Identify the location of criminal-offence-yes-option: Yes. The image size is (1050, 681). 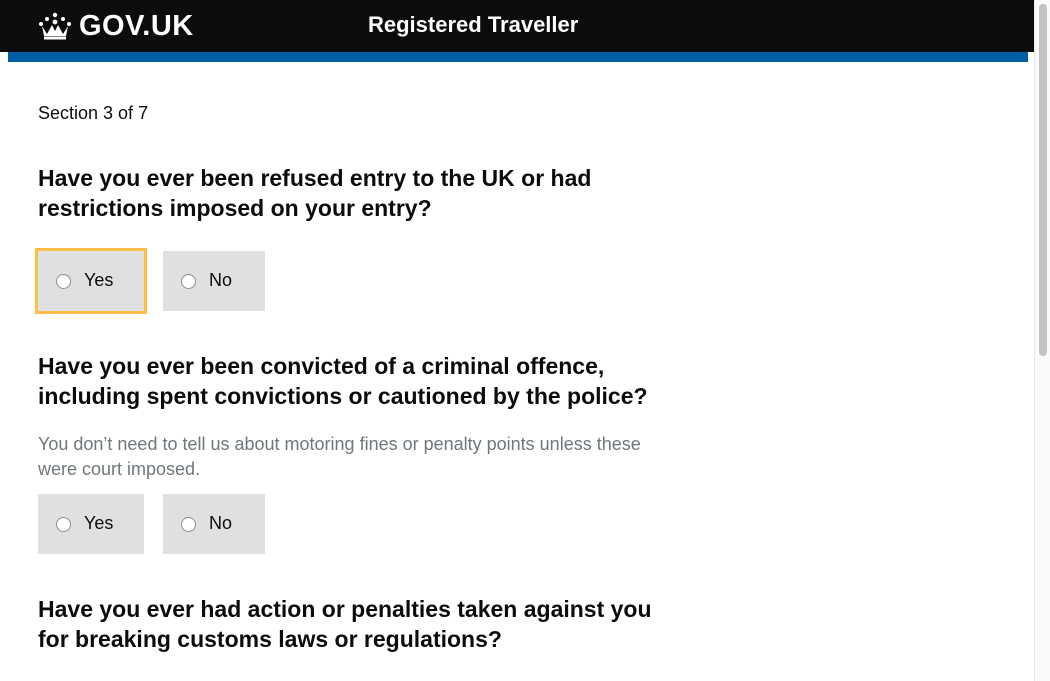
(91, 524).